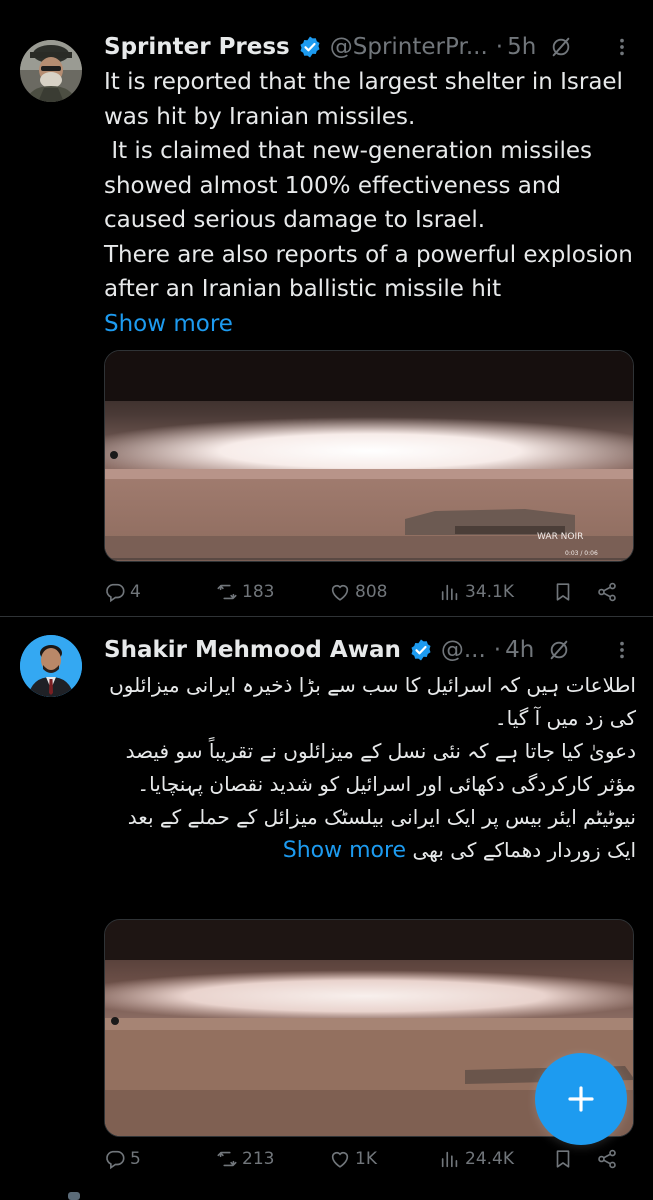 Image resolution: width=653 pixels, height=1200 pixels. Describe the element at coordinates (135, 592) in the screenshot. I see `reply-count: 4` at that location.